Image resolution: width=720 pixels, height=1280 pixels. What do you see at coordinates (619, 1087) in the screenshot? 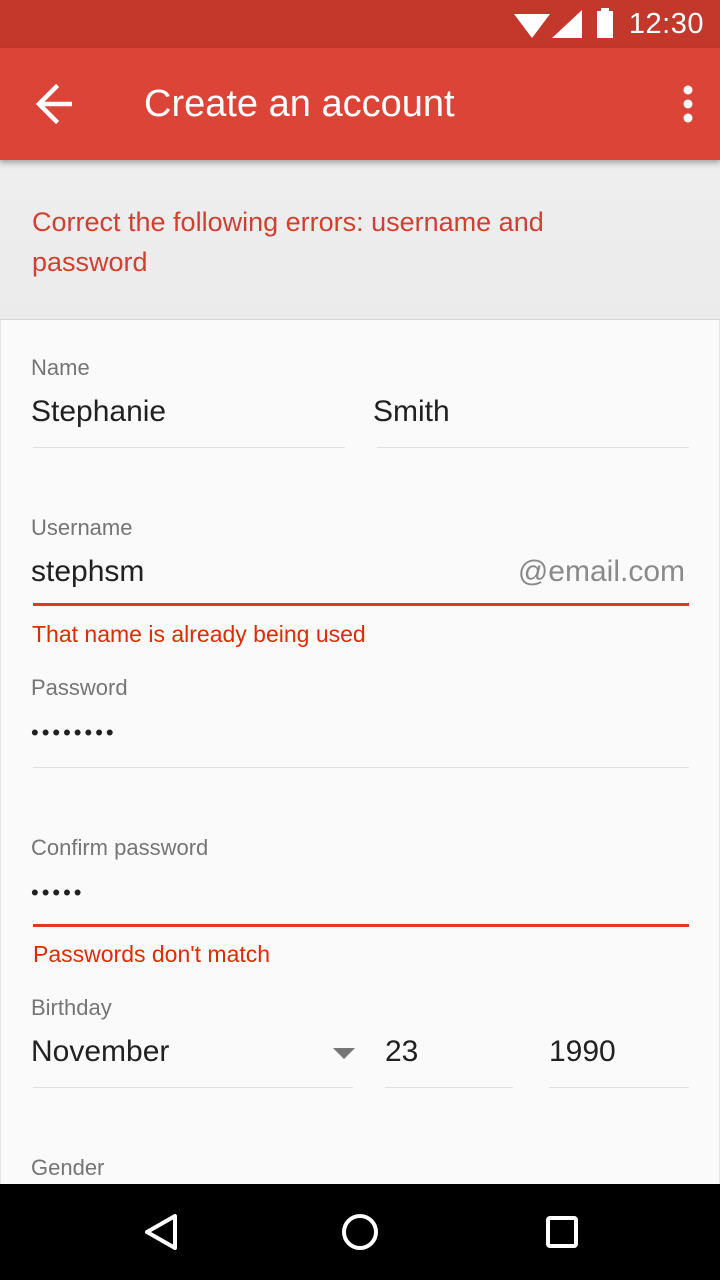
I see `birthday-year-underline` at bounding box center [619, 1087].